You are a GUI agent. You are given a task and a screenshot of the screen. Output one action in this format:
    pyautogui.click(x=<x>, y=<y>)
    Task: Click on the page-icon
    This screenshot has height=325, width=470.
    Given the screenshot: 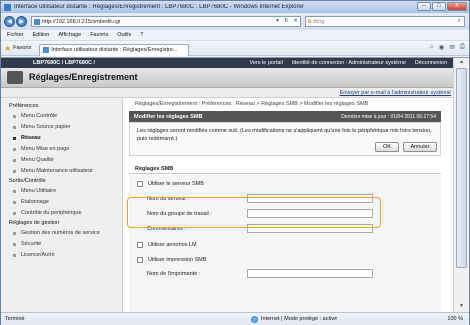 What is the action you would take?
    pyautogui.click(x=37, y=21)
    